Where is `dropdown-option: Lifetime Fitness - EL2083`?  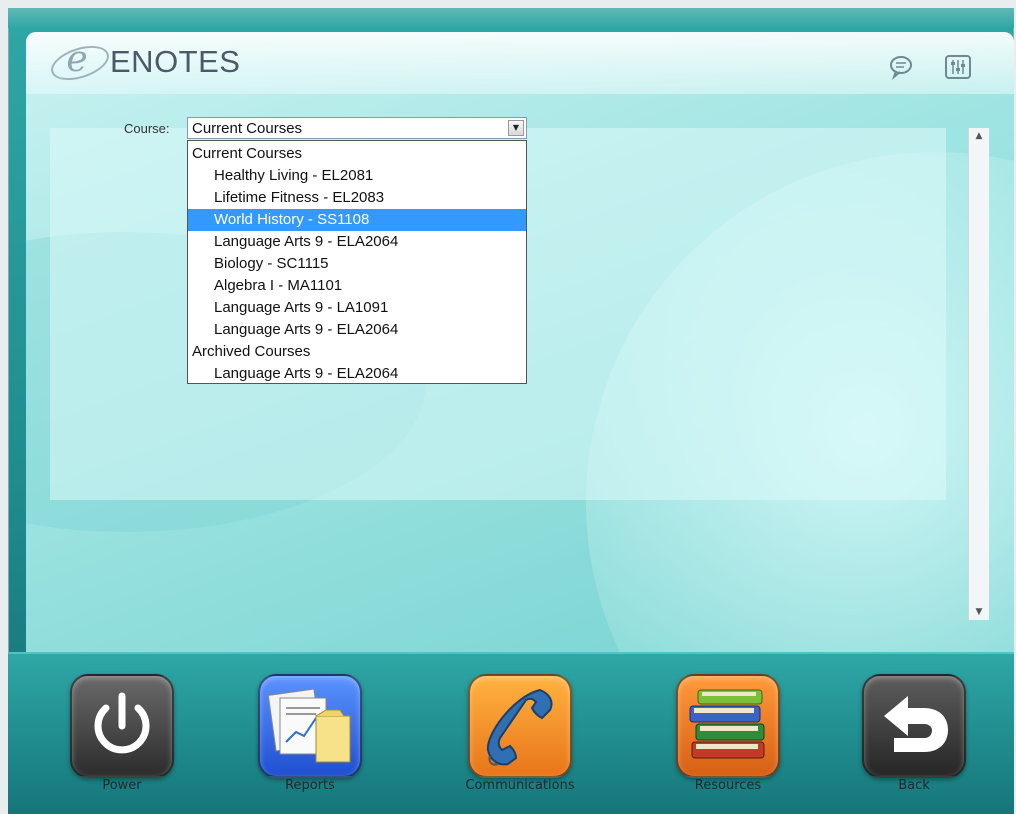
dropdown-option: Lifetime Fitness - EL2083 is located at coordinates (357, 198).